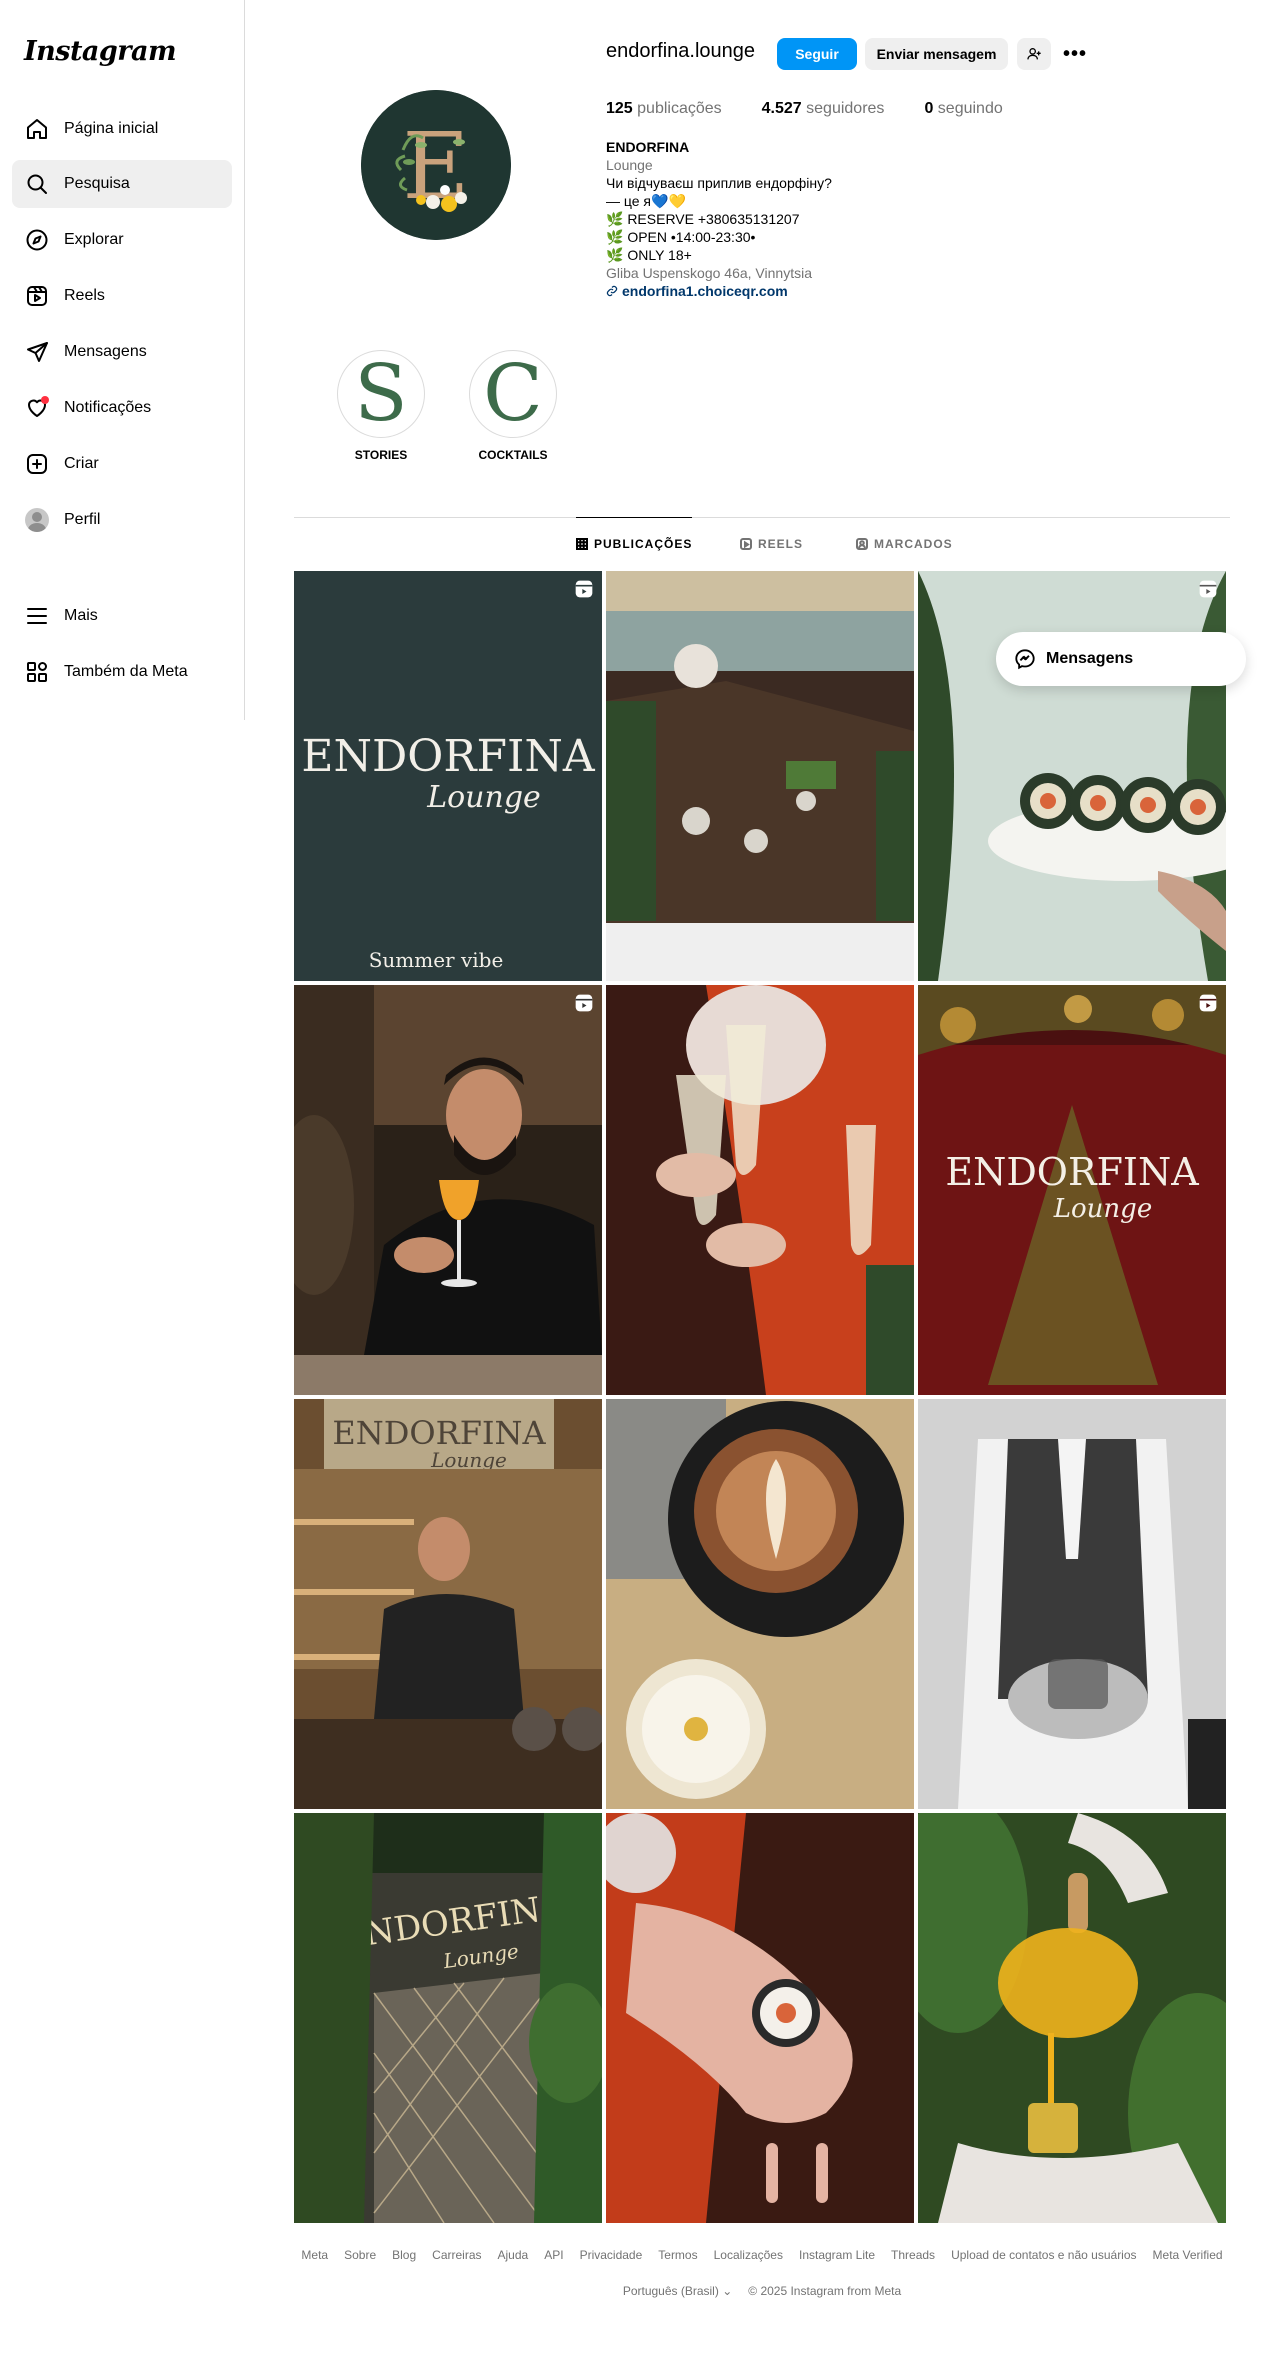 The image size is (1265, 2363). What do you see at coordinates (483, 797) in the screenshot?
I see `svg-text: Lounge` at bounding box center [483, 797].